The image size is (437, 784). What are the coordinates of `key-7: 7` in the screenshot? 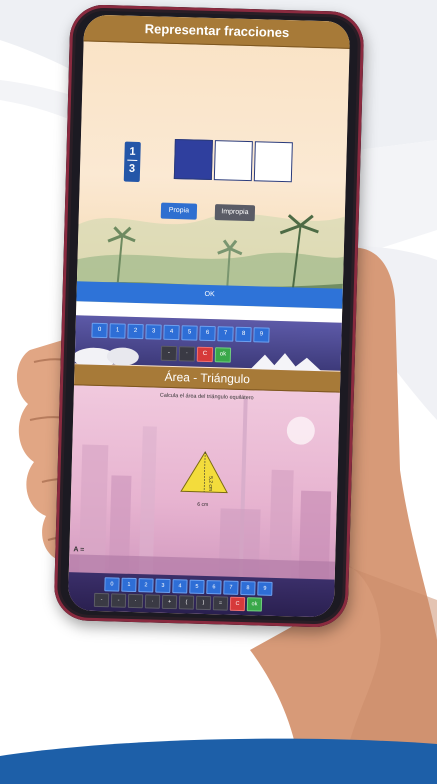 It's located at (225, 334).